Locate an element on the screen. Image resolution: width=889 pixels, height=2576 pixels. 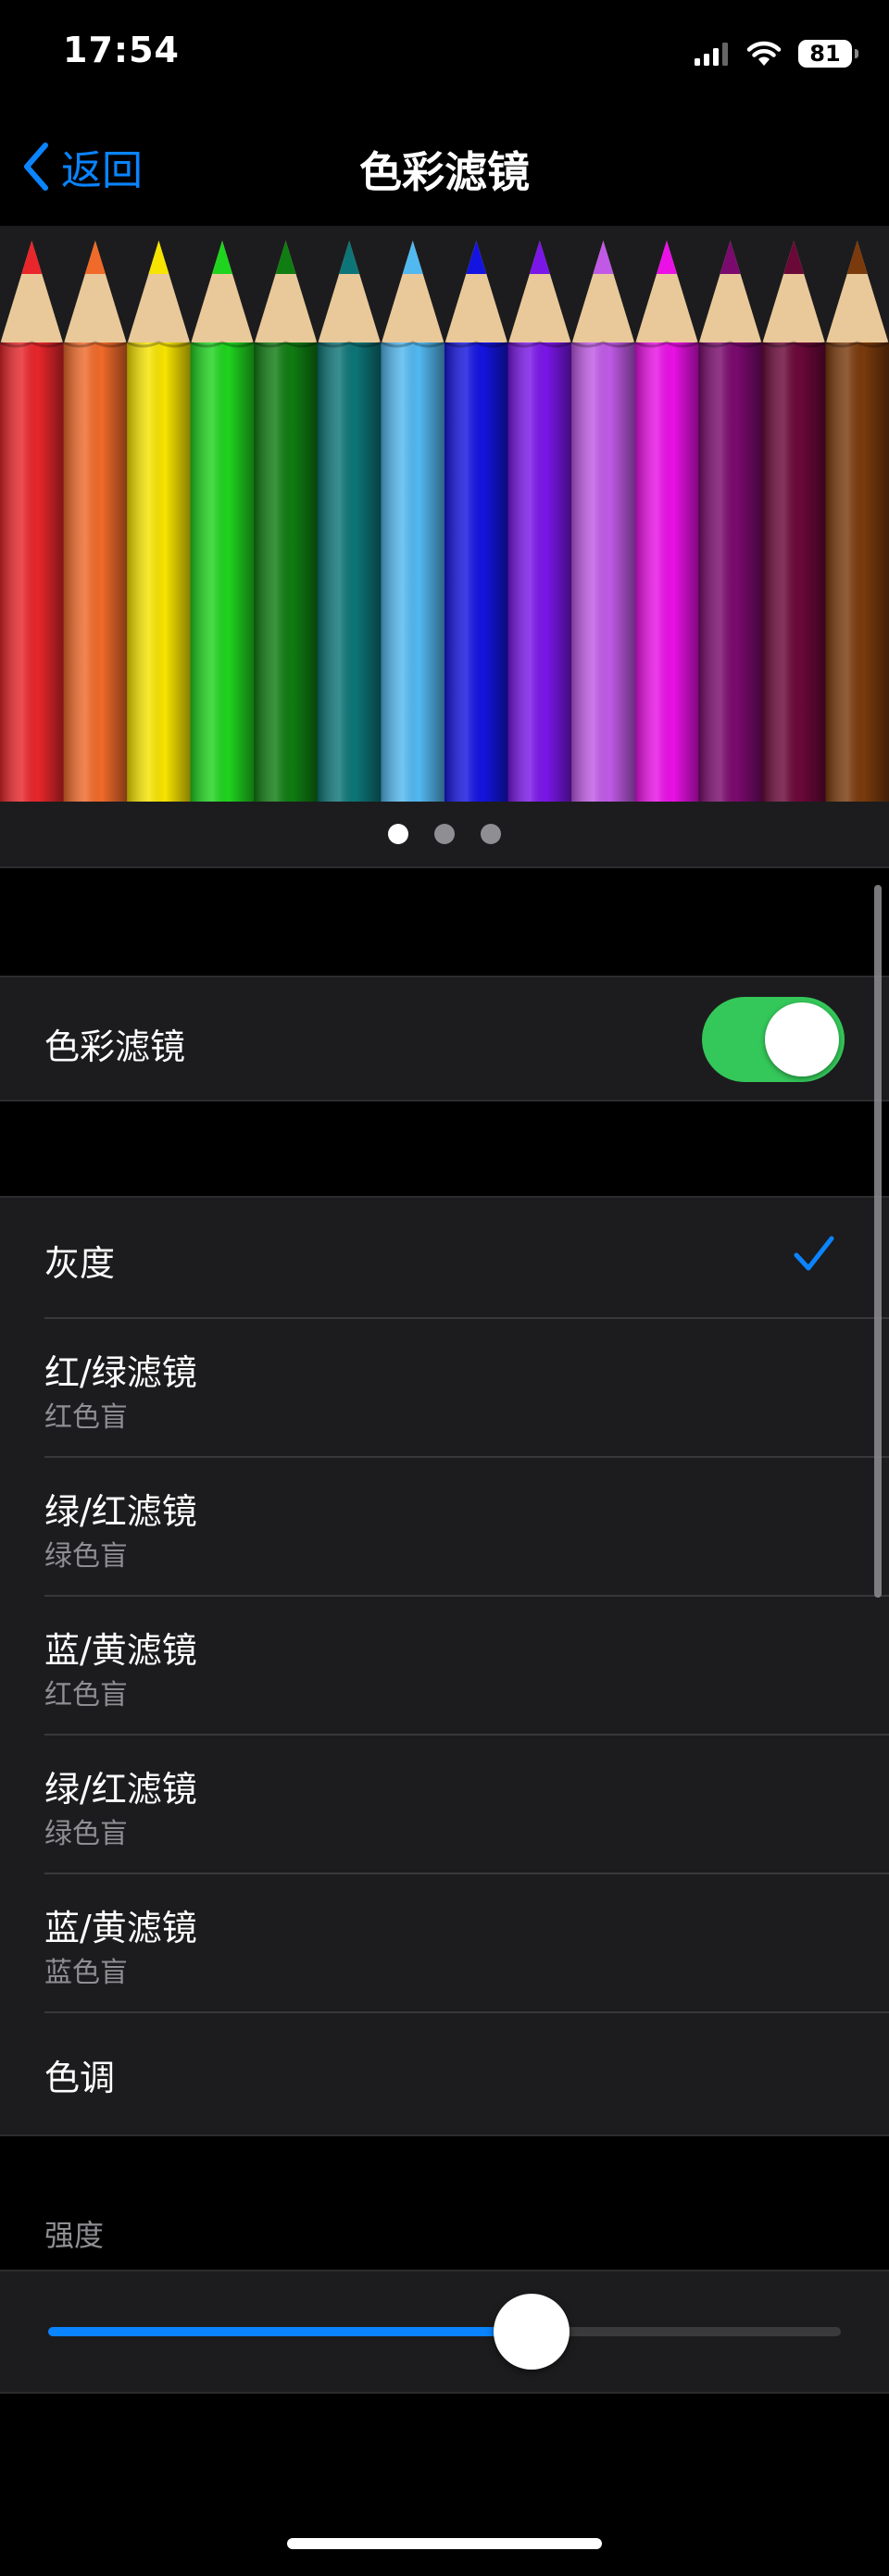
intensity-slider-row is located at coordinates (444, 2332).